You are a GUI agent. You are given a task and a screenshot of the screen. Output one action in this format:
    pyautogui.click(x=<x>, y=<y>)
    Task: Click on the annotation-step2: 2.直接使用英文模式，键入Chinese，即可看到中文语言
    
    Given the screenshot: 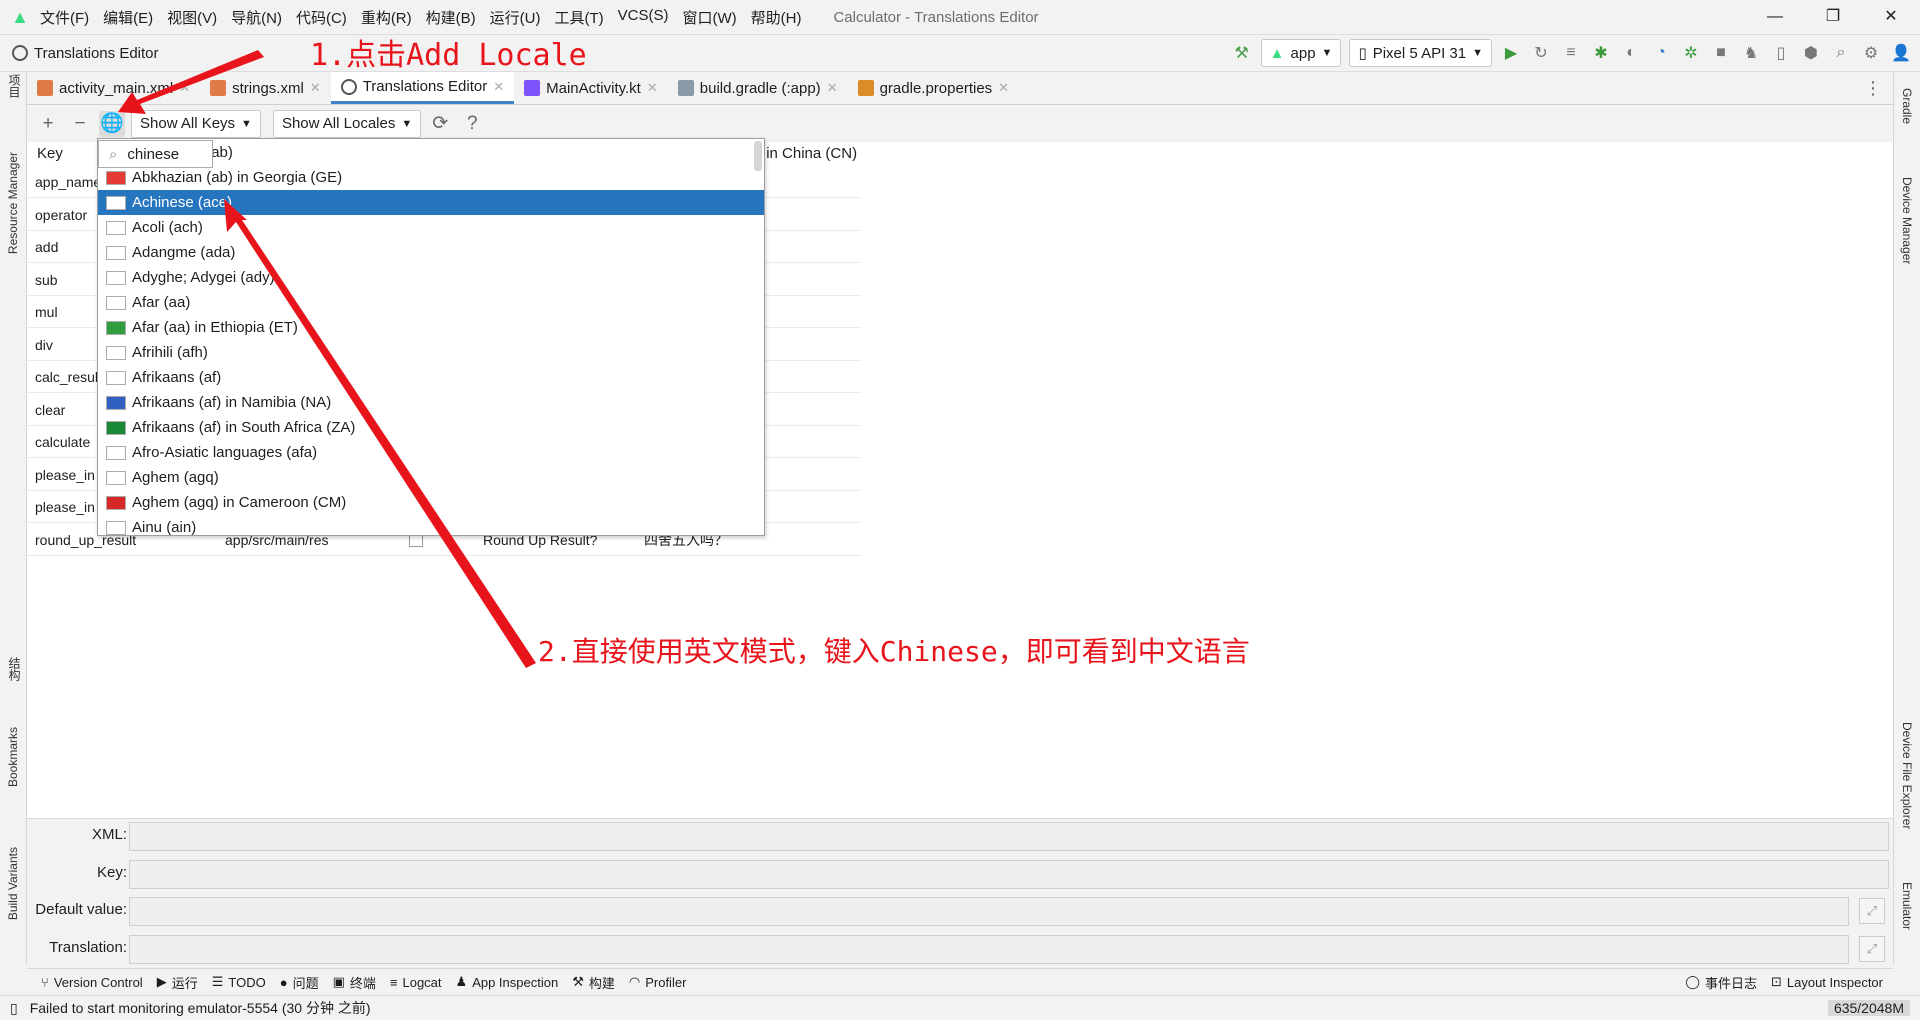 What is the action you would take?
    pyautogui.click(x=894, y=651)
    